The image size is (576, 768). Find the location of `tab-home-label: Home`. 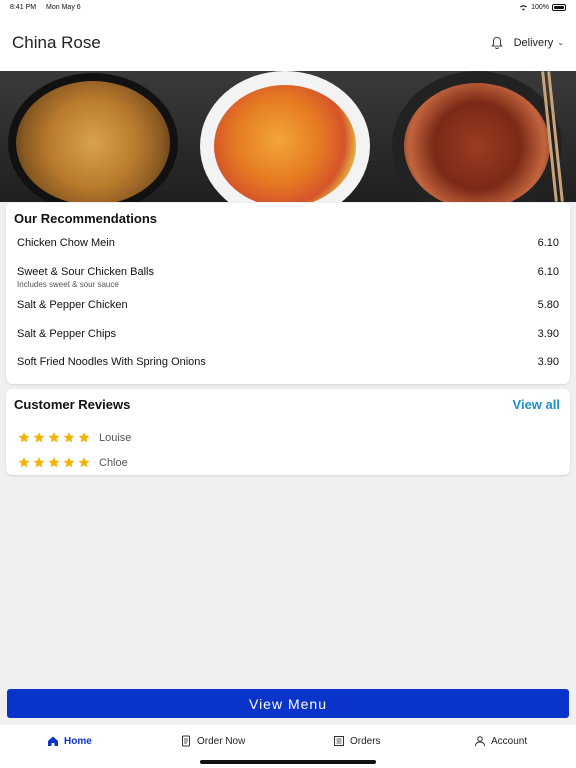

tab-home-label: Home is located at coordinates (78, 741).